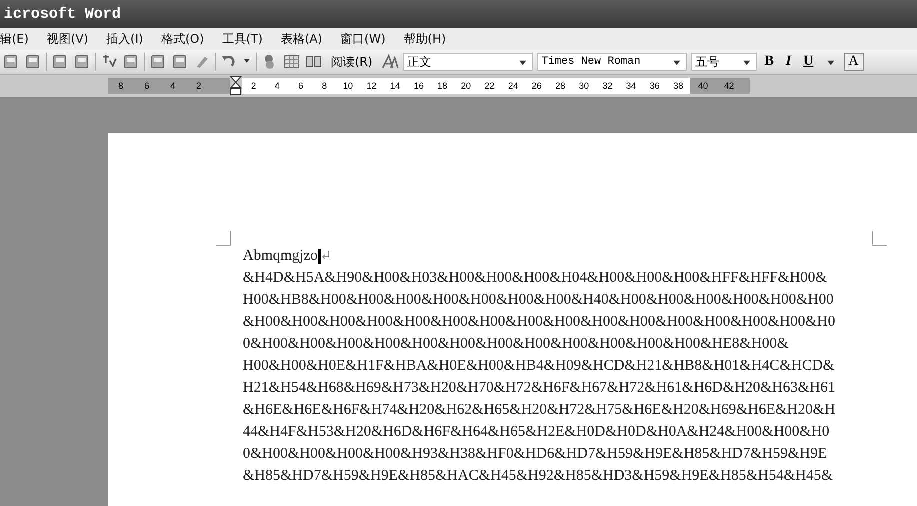  Describe the element at coordinates (516, 344) in the screenshot. I see `document-text-line: 0&H00&H00&H00&H00&H00&H00&H00&H00&H00&H00&H00&H00&HE8&H00&` at that location.